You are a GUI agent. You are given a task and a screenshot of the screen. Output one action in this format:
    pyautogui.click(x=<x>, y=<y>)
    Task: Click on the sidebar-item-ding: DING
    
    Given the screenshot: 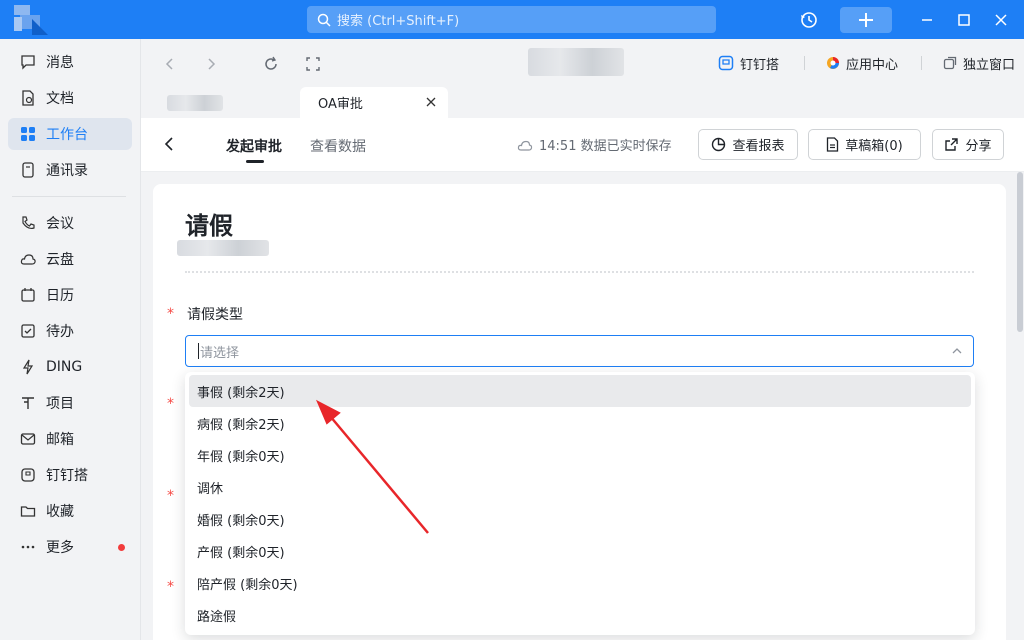 What is the action you would take?
    pyautogui.click(x=70, y=367)
    